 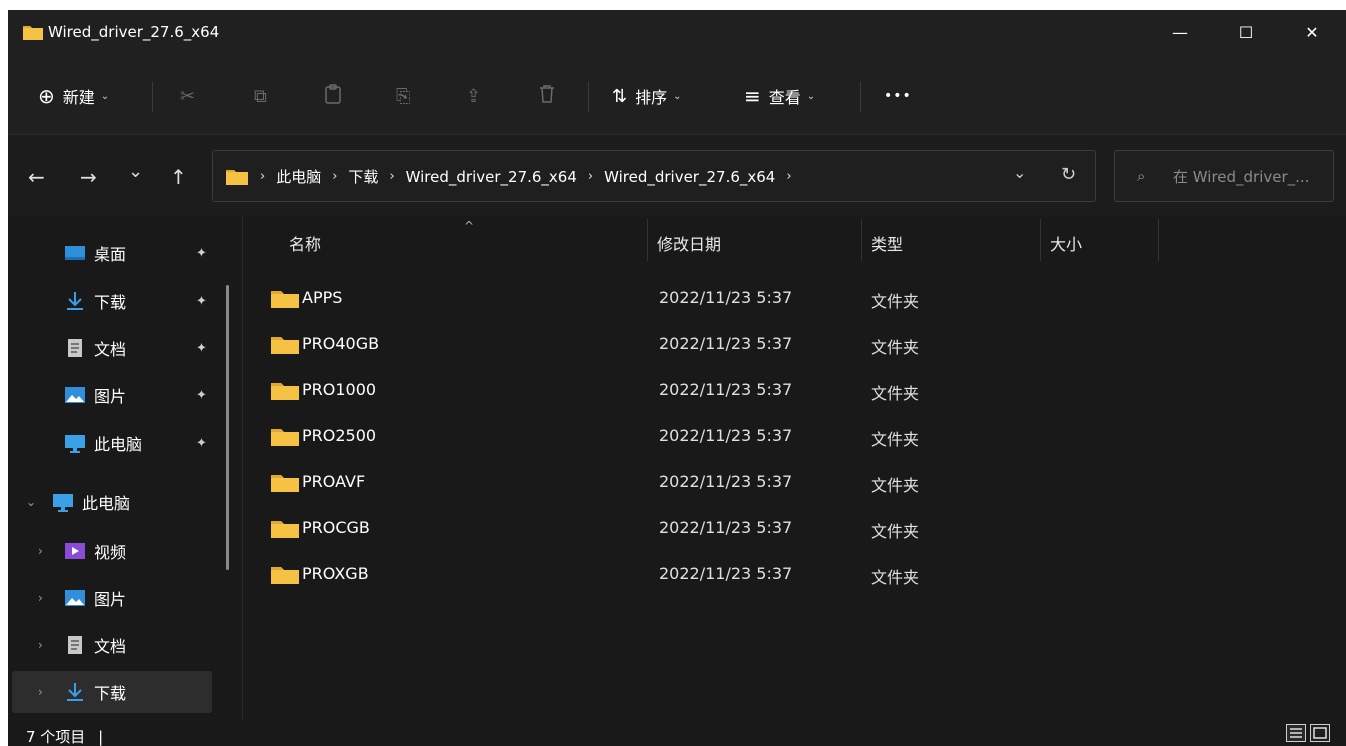 What do you see at coordinates (75, 253) in the screenshot?
I see `desktop-icon` at bounding box center [75, 253].